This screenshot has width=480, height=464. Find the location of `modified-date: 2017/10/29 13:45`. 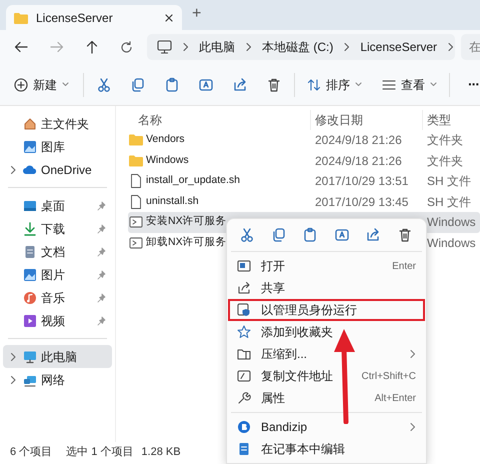

modified-date: 2017/10/29 13:45 is located at coordinates (361, 201).